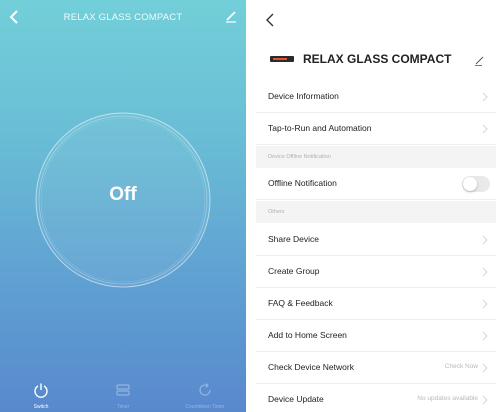 The width and height of the screenshot is (496, 412). Describe the element at coordinates (376, 97) in the screenshot. I see `device-information-row: Device Information` at that location.